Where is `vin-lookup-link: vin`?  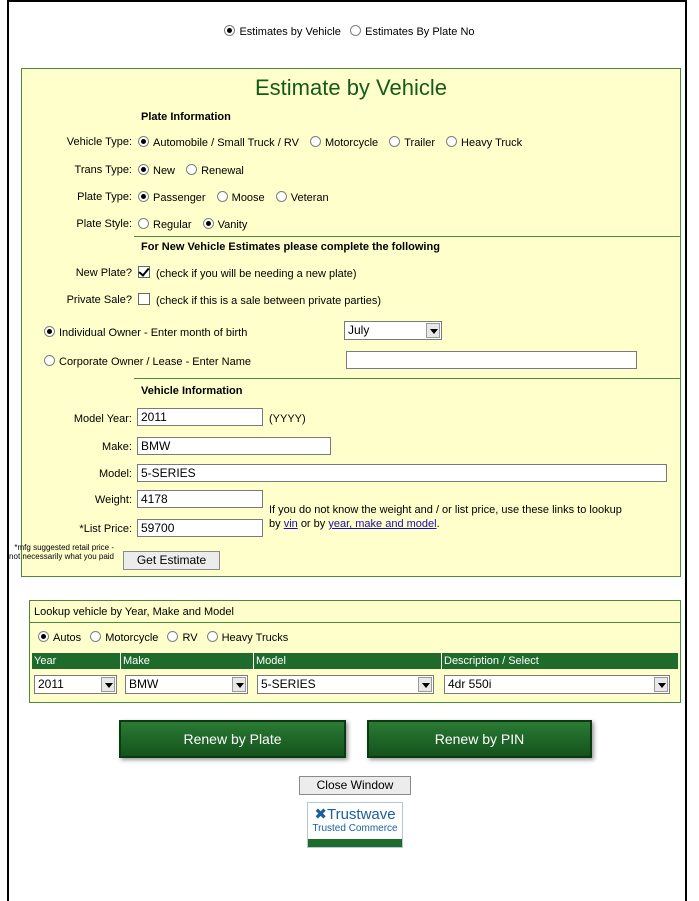
vin-lookup-link: vin is located at coordinates (291, 524).